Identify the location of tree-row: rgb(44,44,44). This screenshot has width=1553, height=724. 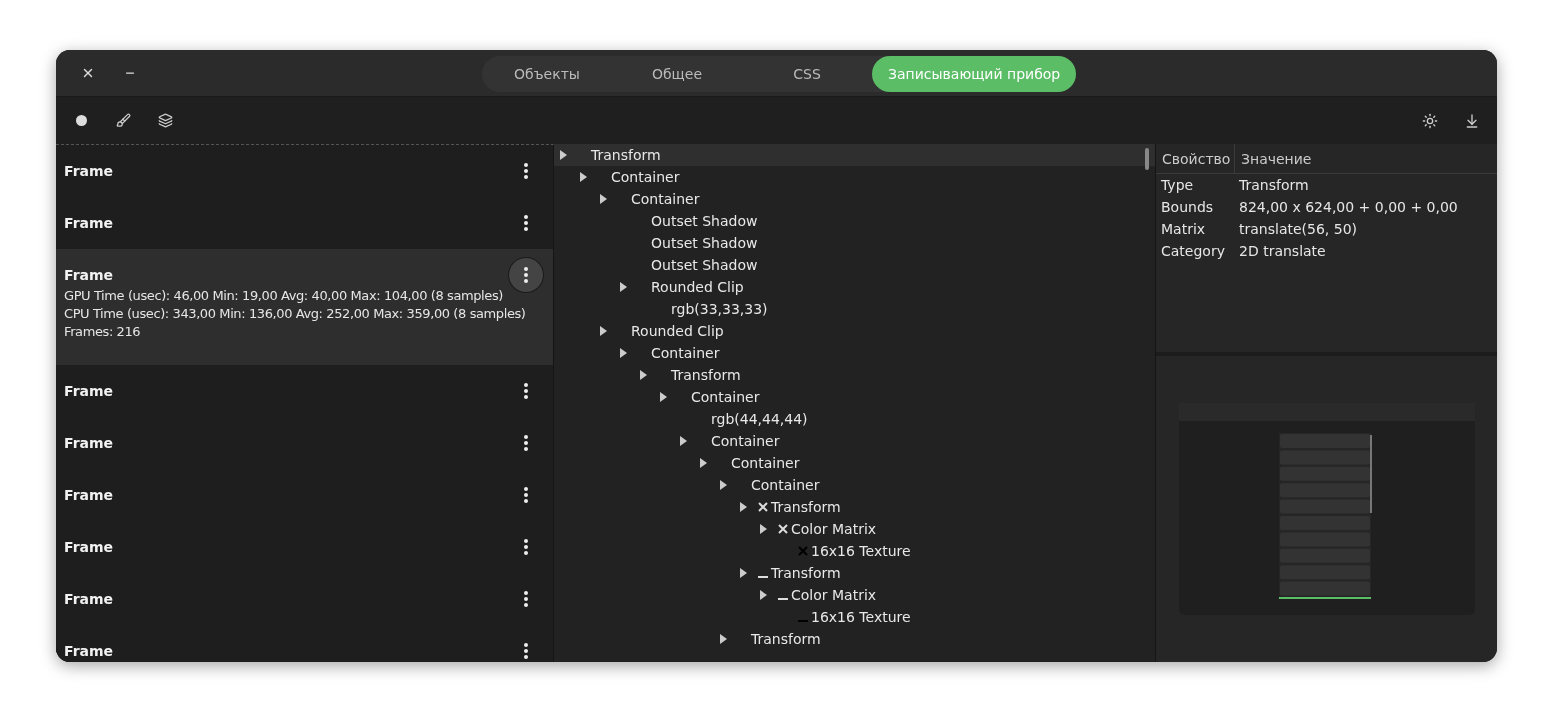
(854, 419).